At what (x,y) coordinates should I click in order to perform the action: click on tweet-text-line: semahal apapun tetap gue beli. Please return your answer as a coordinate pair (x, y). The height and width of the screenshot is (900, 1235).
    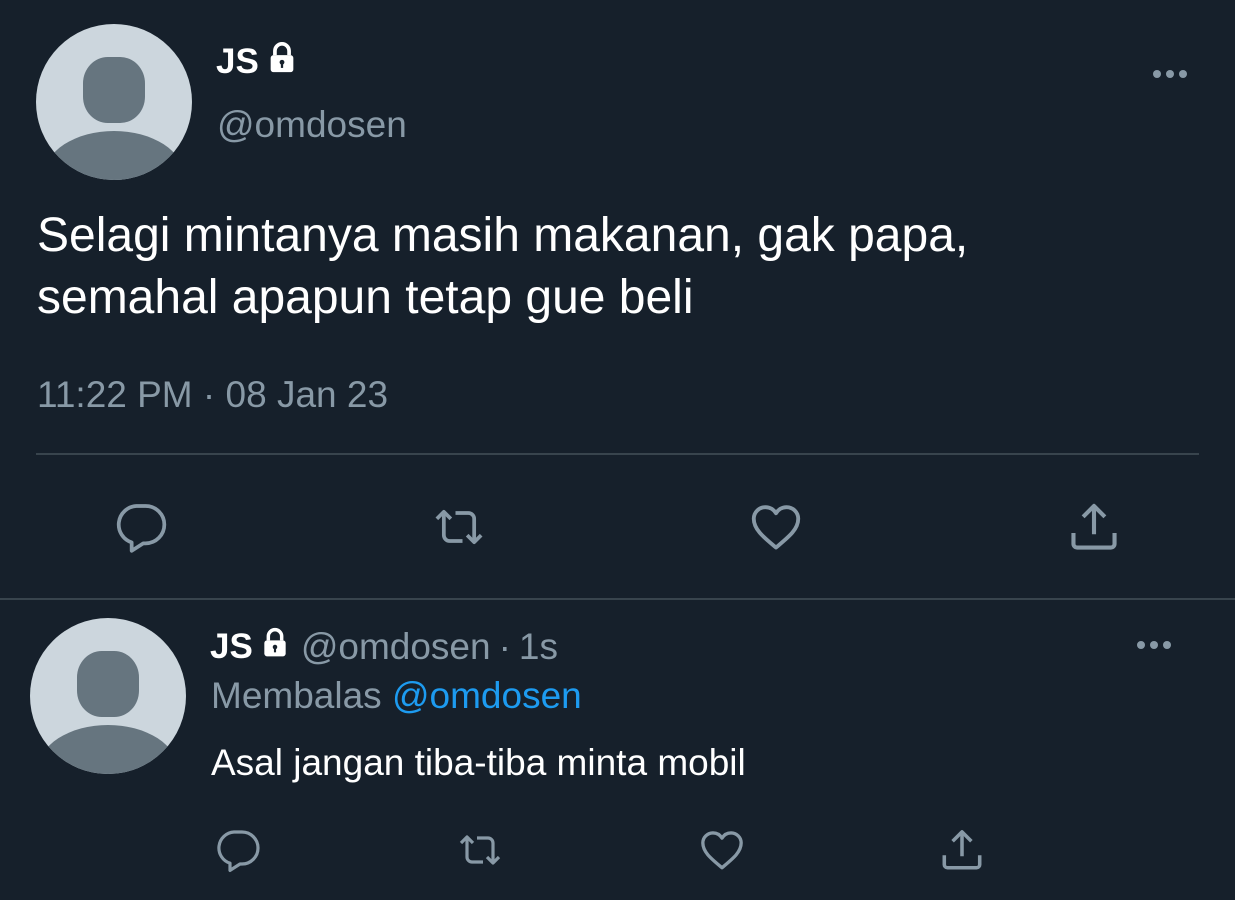
    Looking at the image, I should click on (365, 297).